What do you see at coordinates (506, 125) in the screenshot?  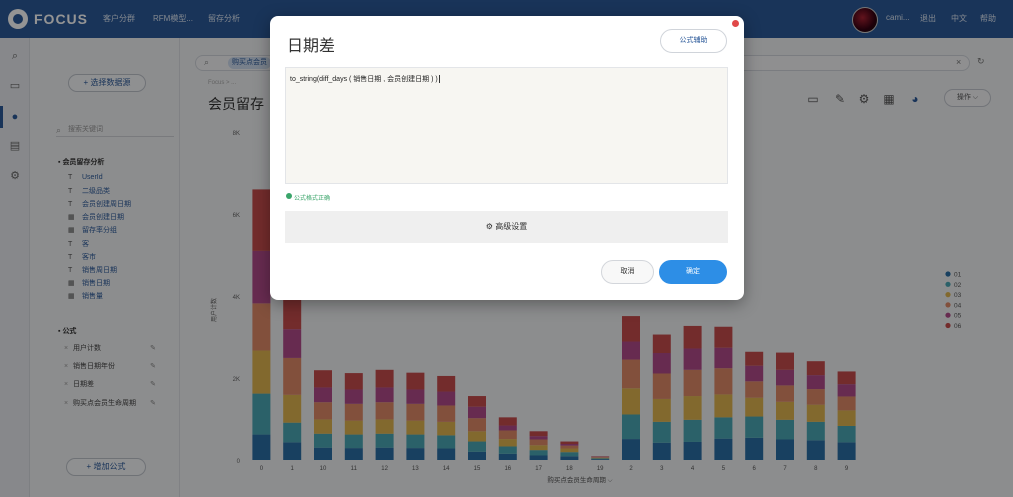 I see `formula-editor: to_string(diff_days ( 销售日期 , 会员创建日期 ) )` at bounding box center [506, 125].